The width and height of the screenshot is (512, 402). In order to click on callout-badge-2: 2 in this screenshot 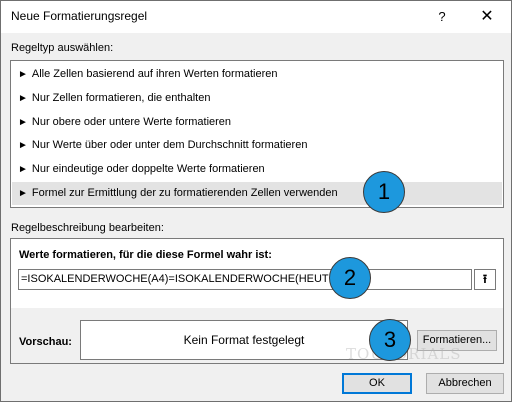, I will do `click(350, 278)`.